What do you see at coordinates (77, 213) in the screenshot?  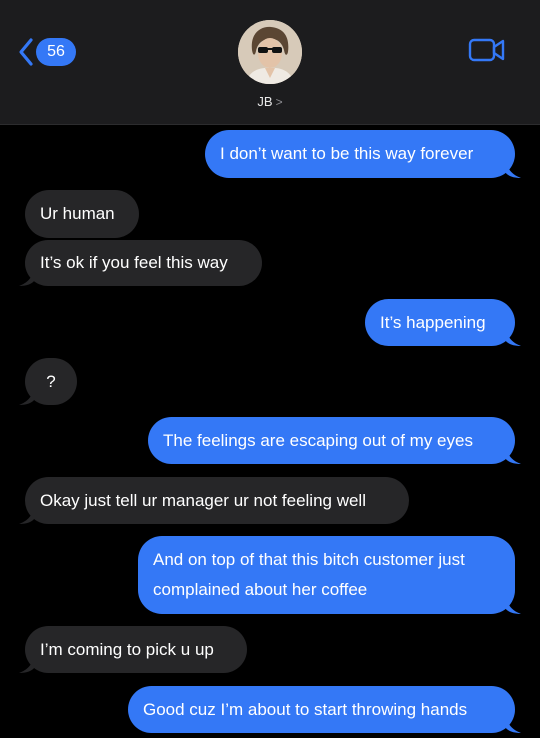 I see `message-text: Ur human` at bounding box center [77, 213].